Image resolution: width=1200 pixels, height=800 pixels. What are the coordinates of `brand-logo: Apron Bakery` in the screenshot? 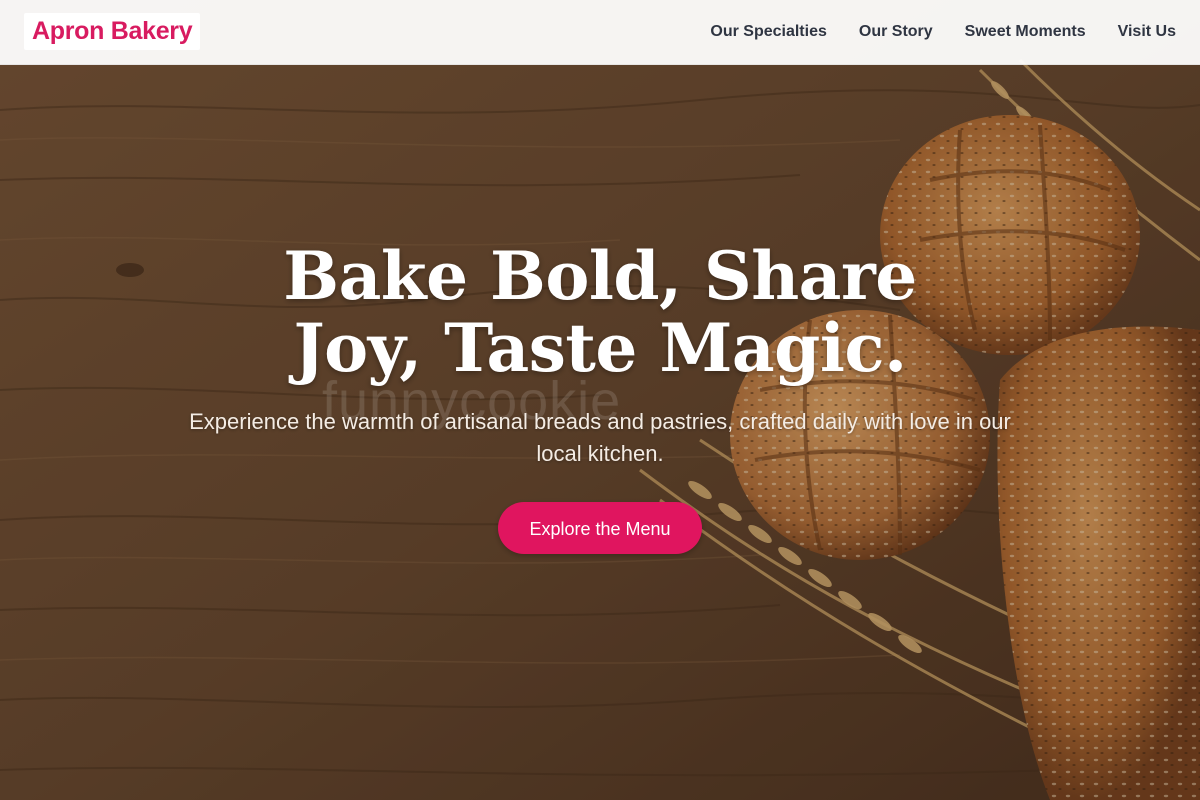 It's located at (112, 31).